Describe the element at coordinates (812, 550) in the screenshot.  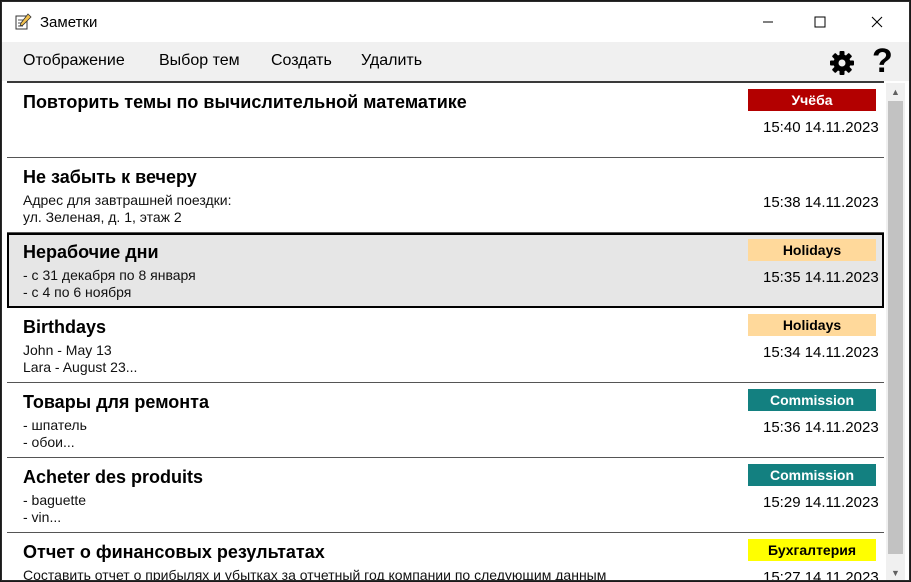
I see `note-tag-badge: Бухгалтерия` at that location.